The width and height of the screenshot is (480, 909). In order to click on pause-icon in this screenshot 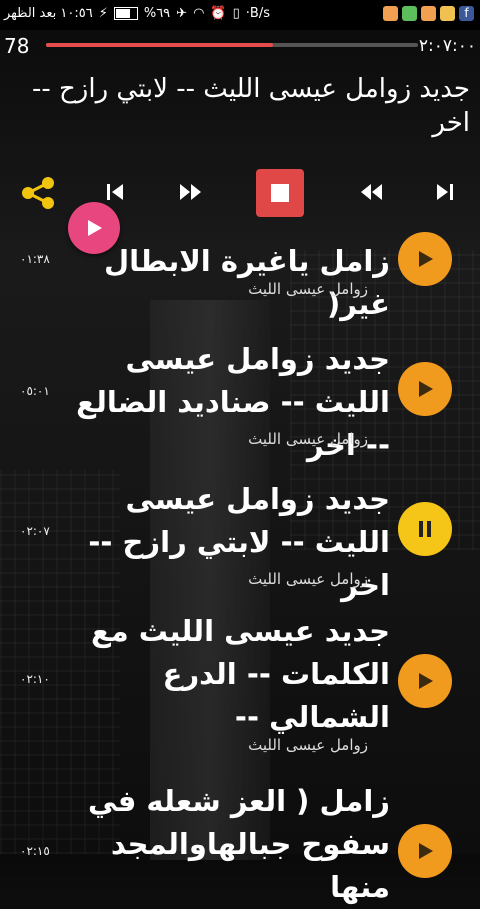, I will do `click(425, 529)`.